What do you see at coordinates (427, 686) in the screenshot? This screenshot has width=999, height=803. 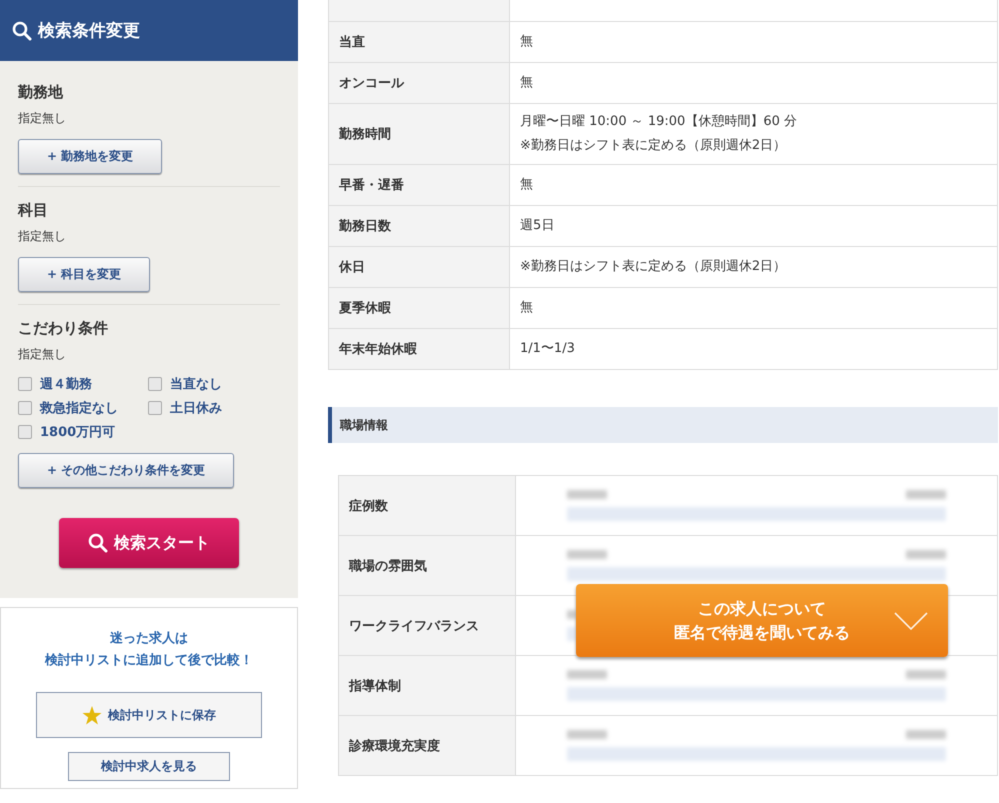 I see `row-label: 指導体制` at bounding box center [427, 686].